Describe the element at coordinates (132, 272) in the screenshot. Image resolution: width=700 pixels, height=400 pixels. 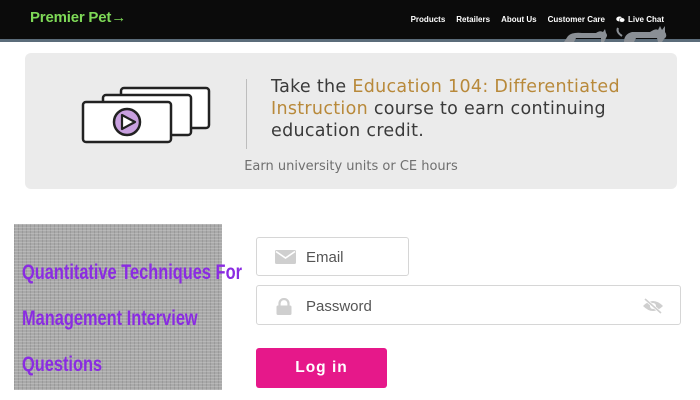
I see `book-title-line-1: Quantitative Techniques For` at that location.